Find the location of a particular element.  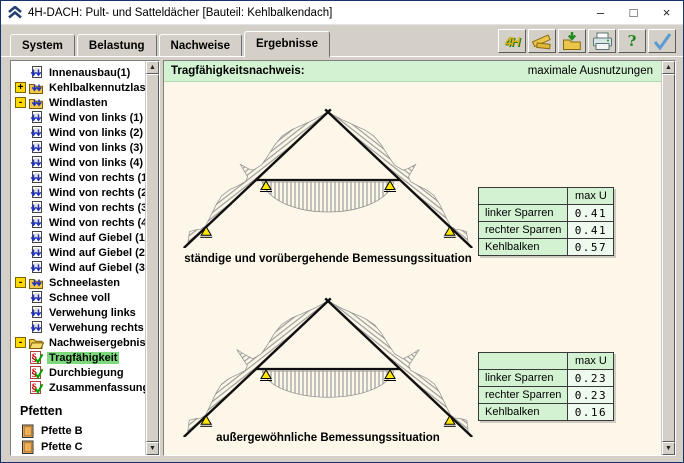

tree-item-innenausbau-1: Innenausbau(1) is located at coordinates (79, 72).